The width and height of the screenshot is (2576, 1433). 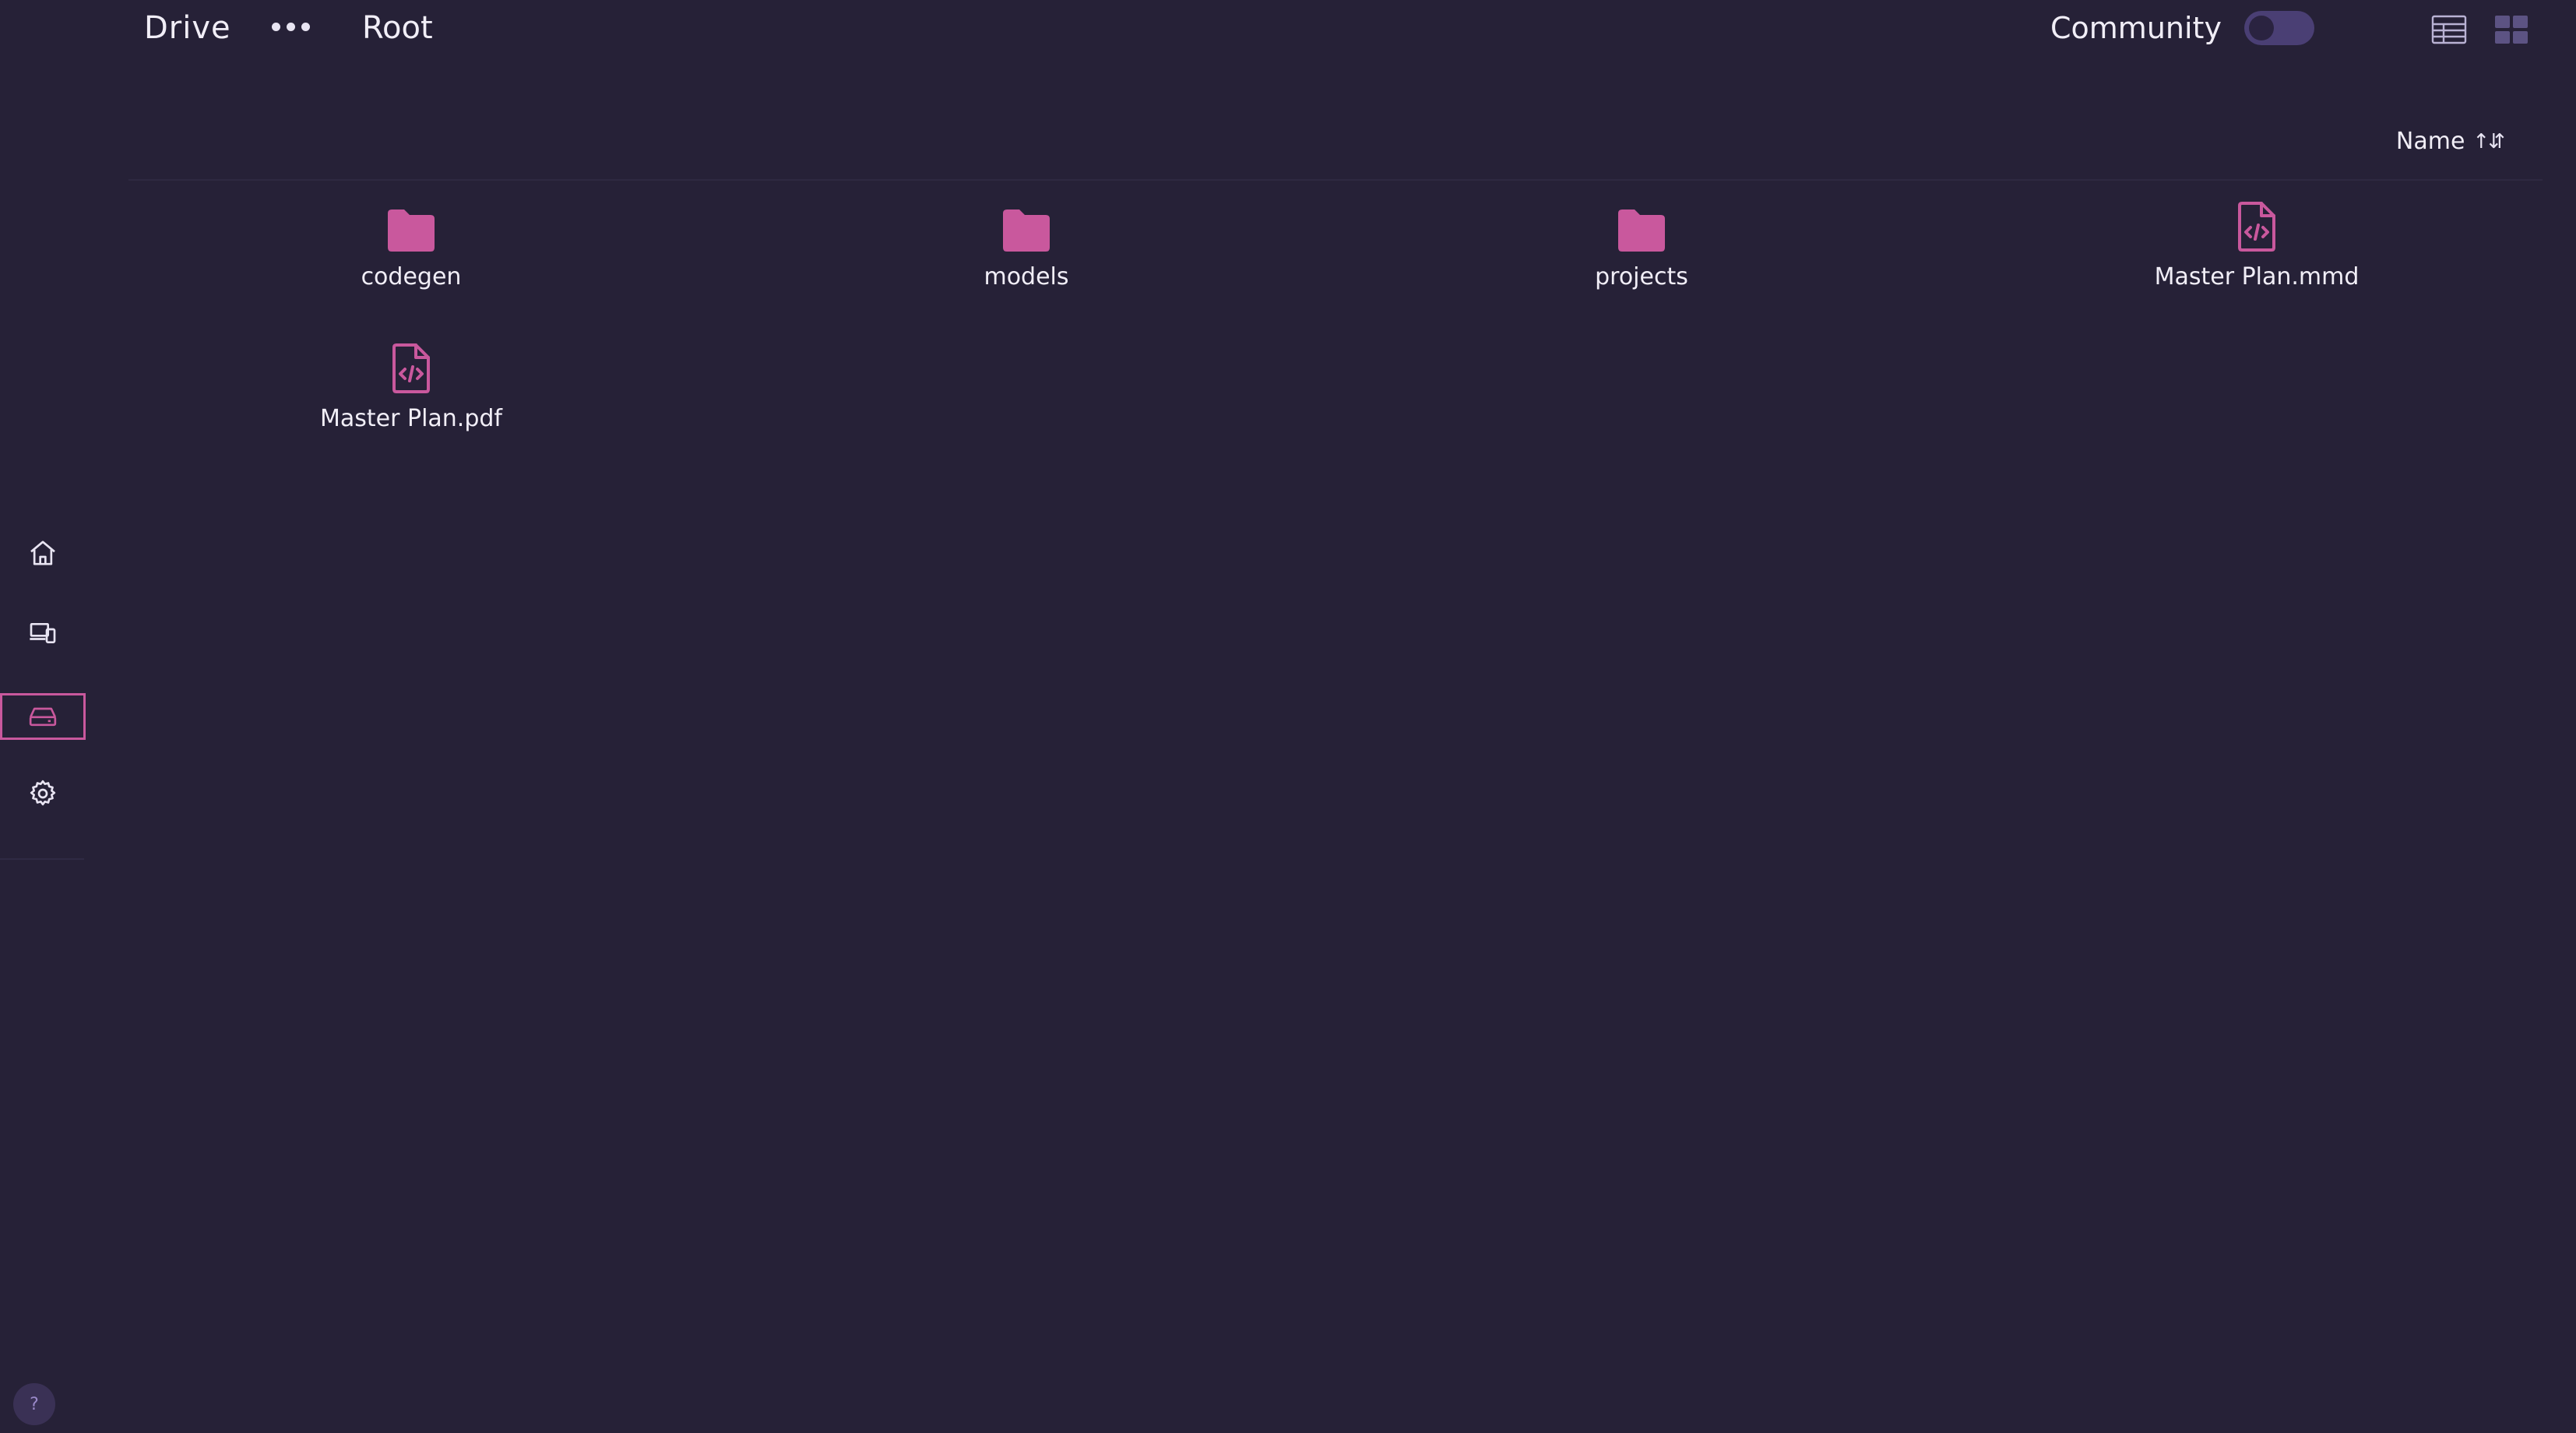 I want to click on folder-item: codegen, so click(x=411, y=252).